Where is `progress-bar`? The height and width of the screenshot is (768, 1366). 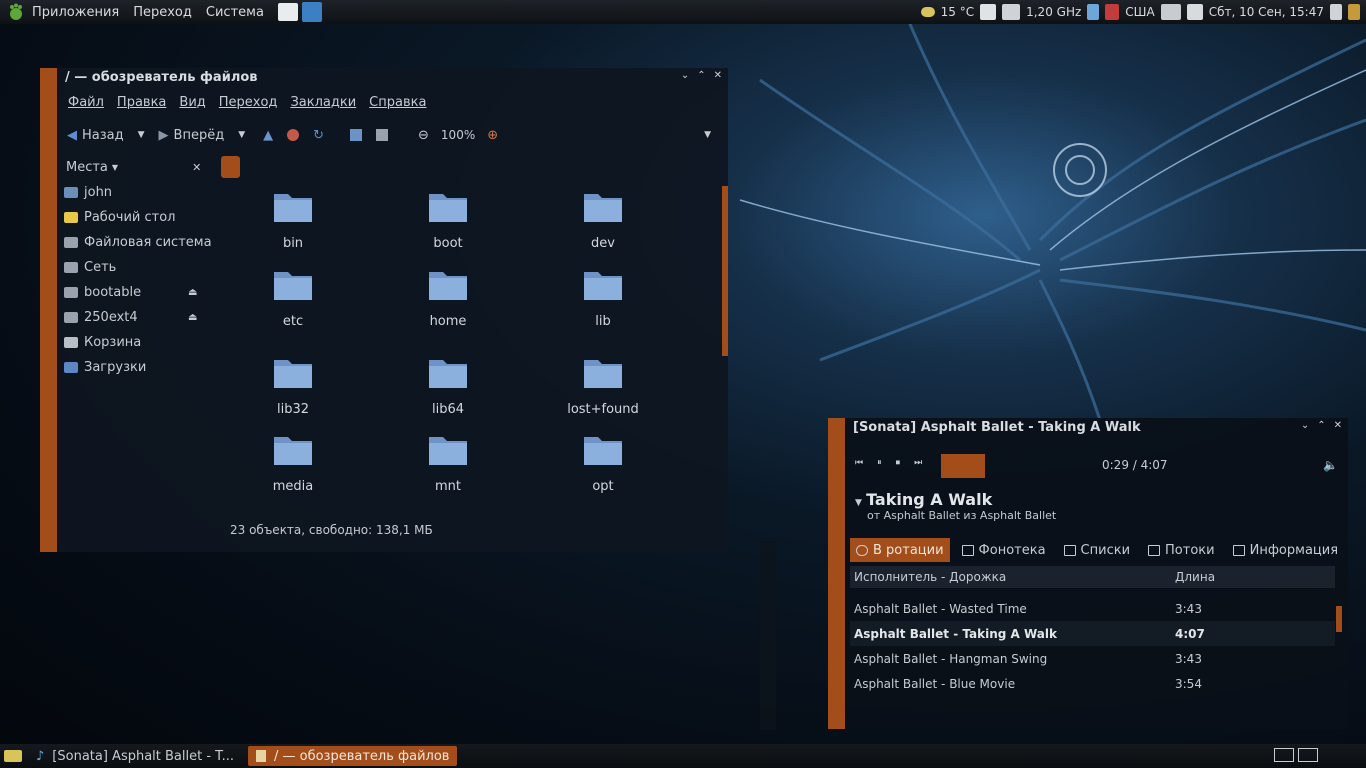
progress-bar is located at coordinates (963, 466).